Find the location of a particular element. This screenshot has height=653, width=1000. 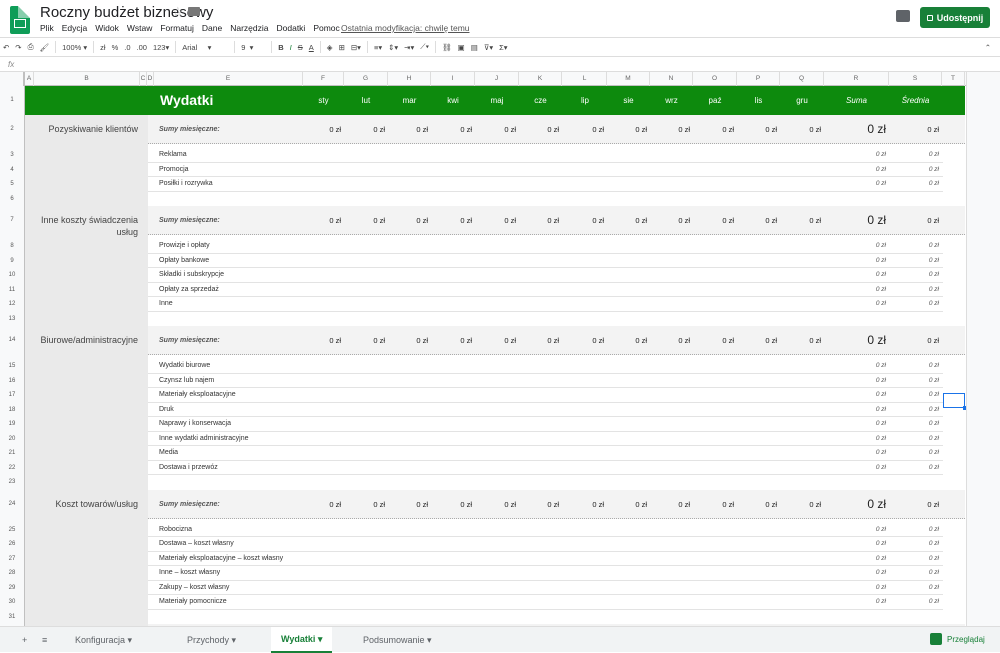

expense-item-row: Robocizna 0 zł 0 zł is located at coordinates (545, 530).